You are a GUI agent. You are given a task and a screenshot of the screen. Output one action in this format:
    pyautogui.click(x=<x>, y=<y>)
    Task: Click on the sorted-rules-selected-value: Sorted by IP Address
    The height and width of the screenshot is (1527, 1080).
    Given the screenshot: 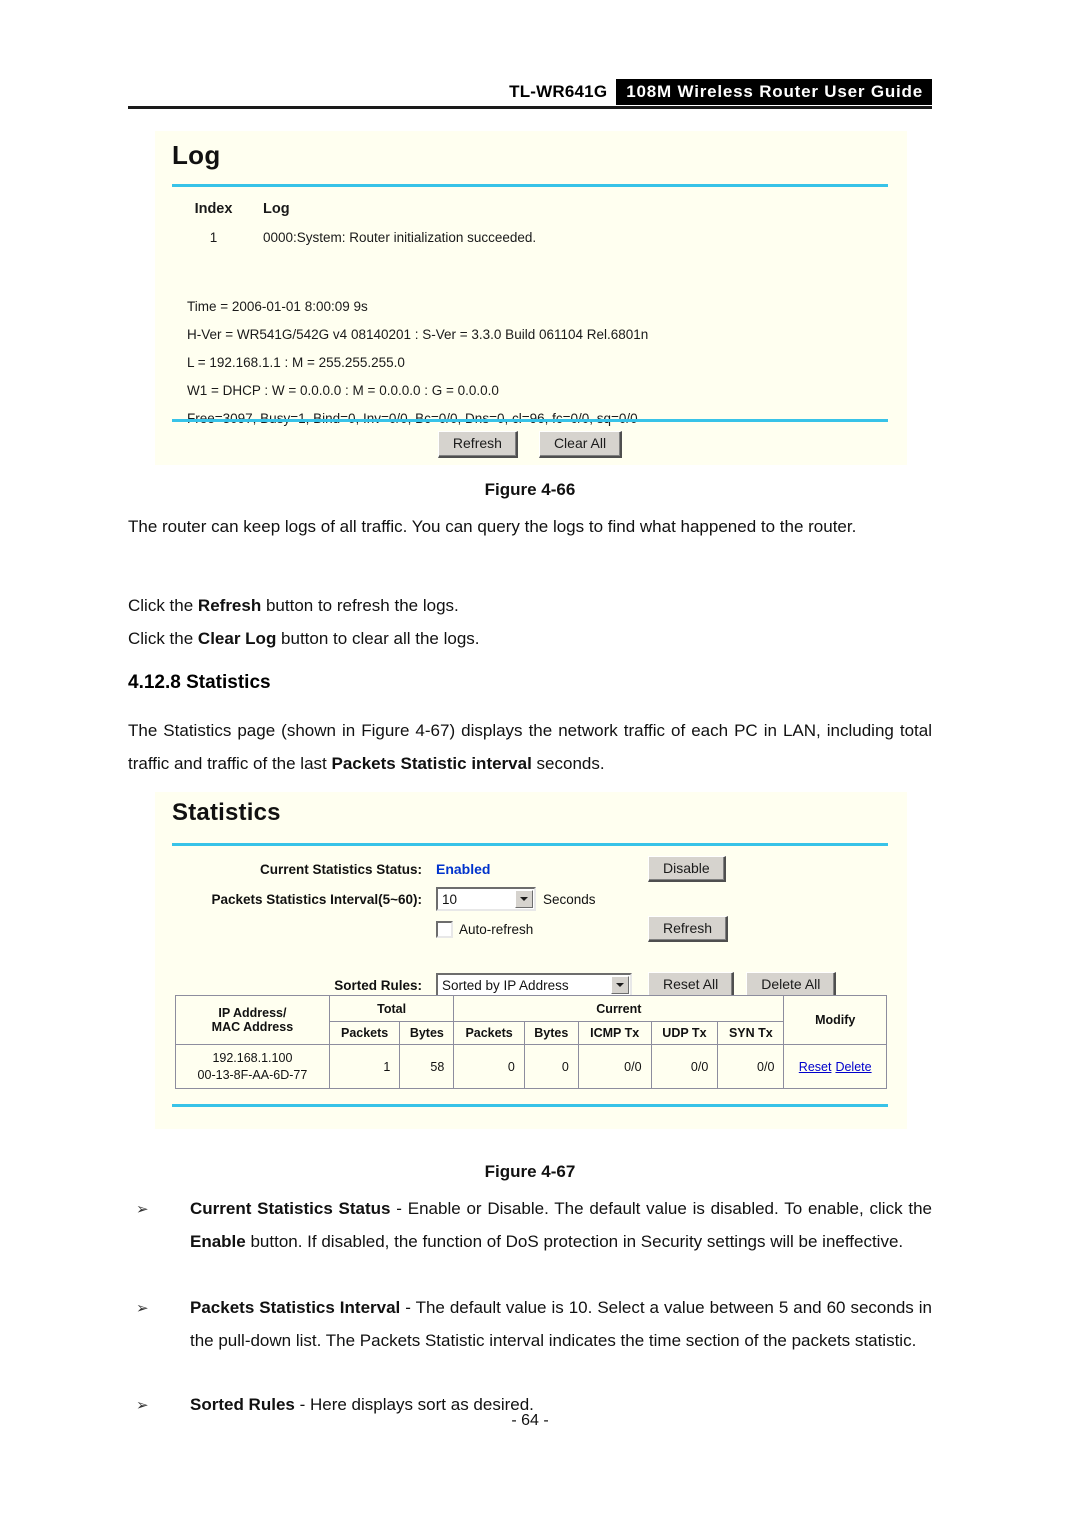 What is the action you would take?
    pyautogui.click(x=505, y=985)
    